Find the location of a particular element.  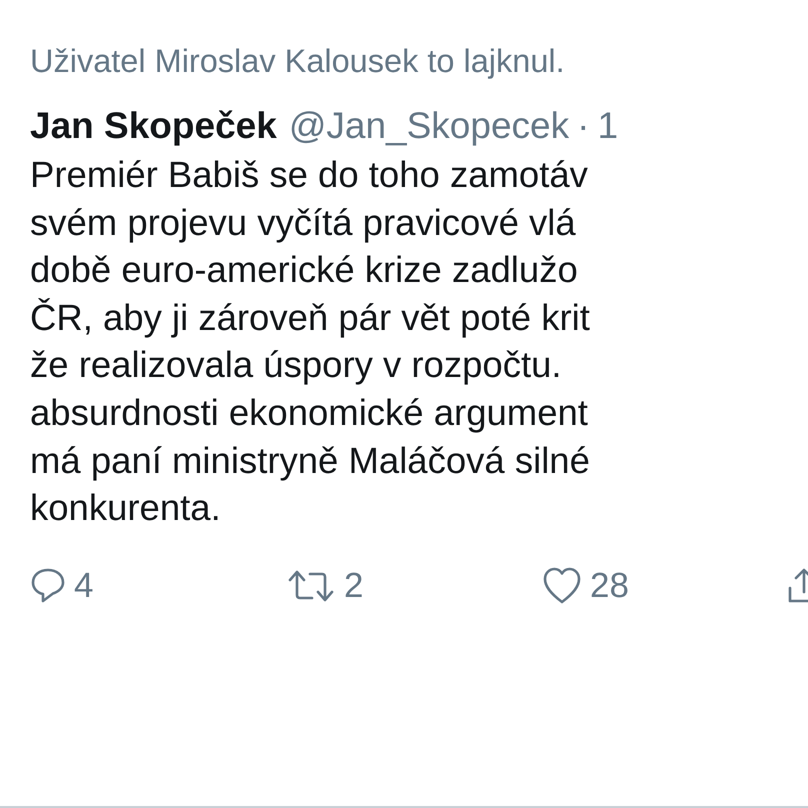

author-handle: @Jan_Skopecek is located at coordinates (429, 126).